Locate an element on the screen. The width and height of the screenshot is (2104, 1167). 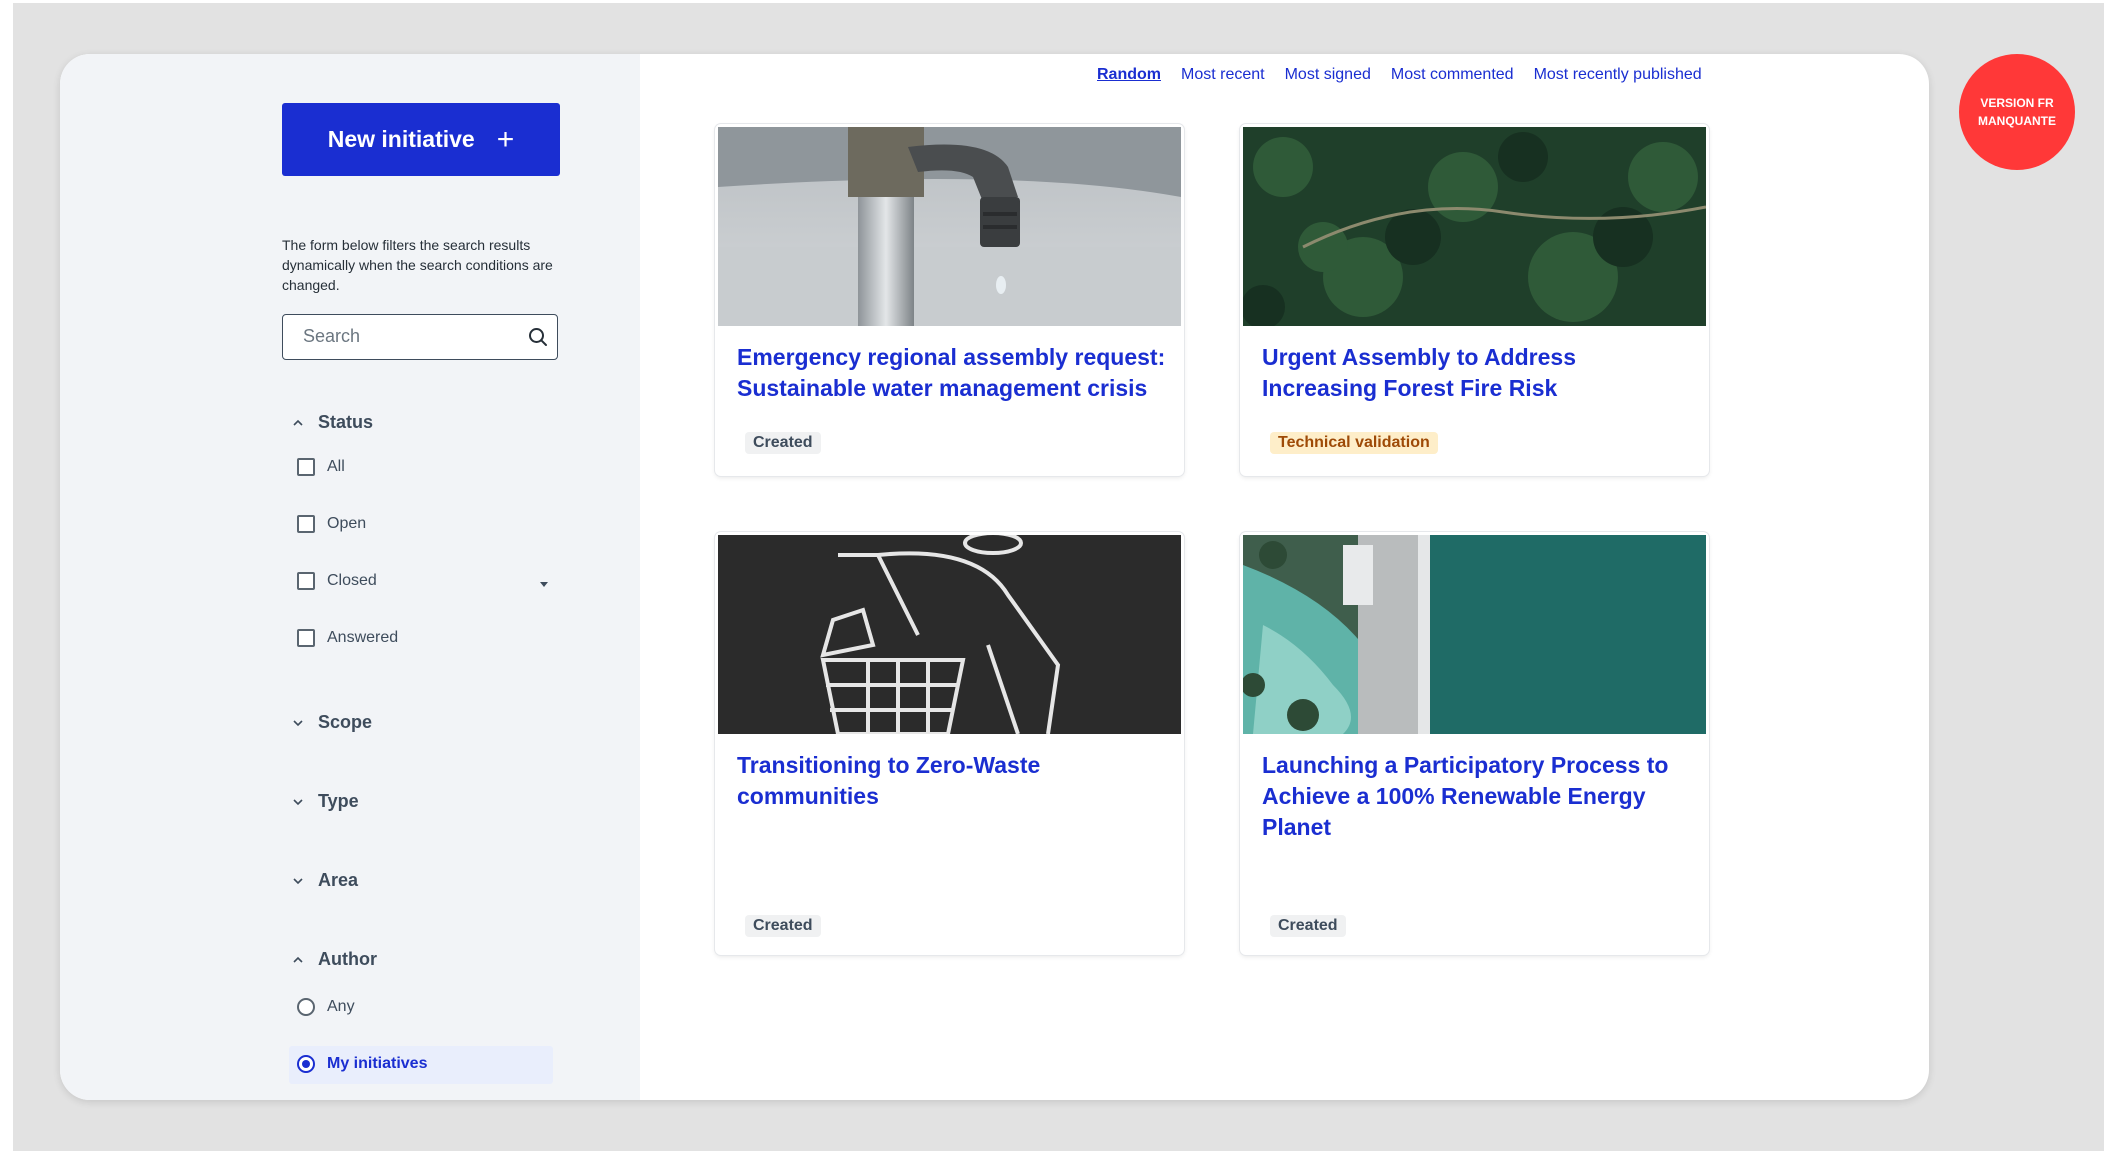
missing-translation-badge: VERSION FR MANQUANTE is located at coordinates (2017, 112).